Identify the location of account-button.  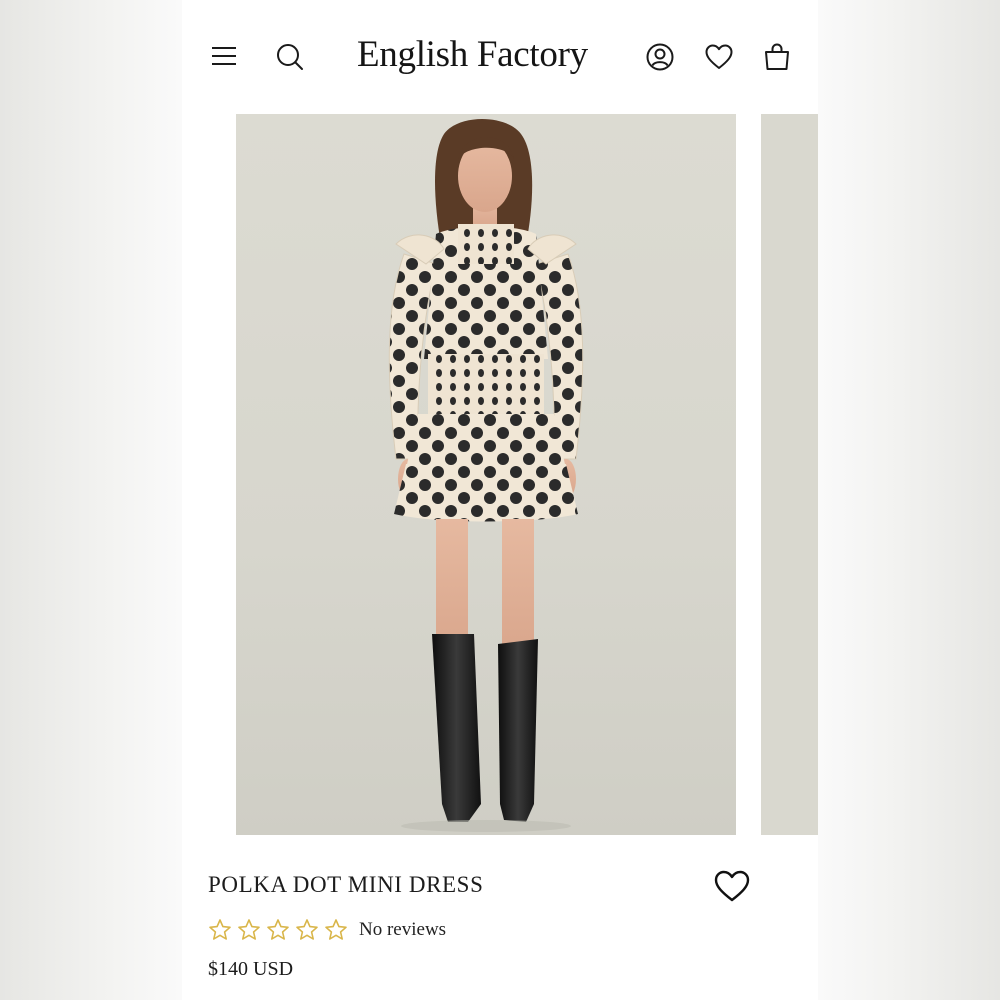
(660, 57).